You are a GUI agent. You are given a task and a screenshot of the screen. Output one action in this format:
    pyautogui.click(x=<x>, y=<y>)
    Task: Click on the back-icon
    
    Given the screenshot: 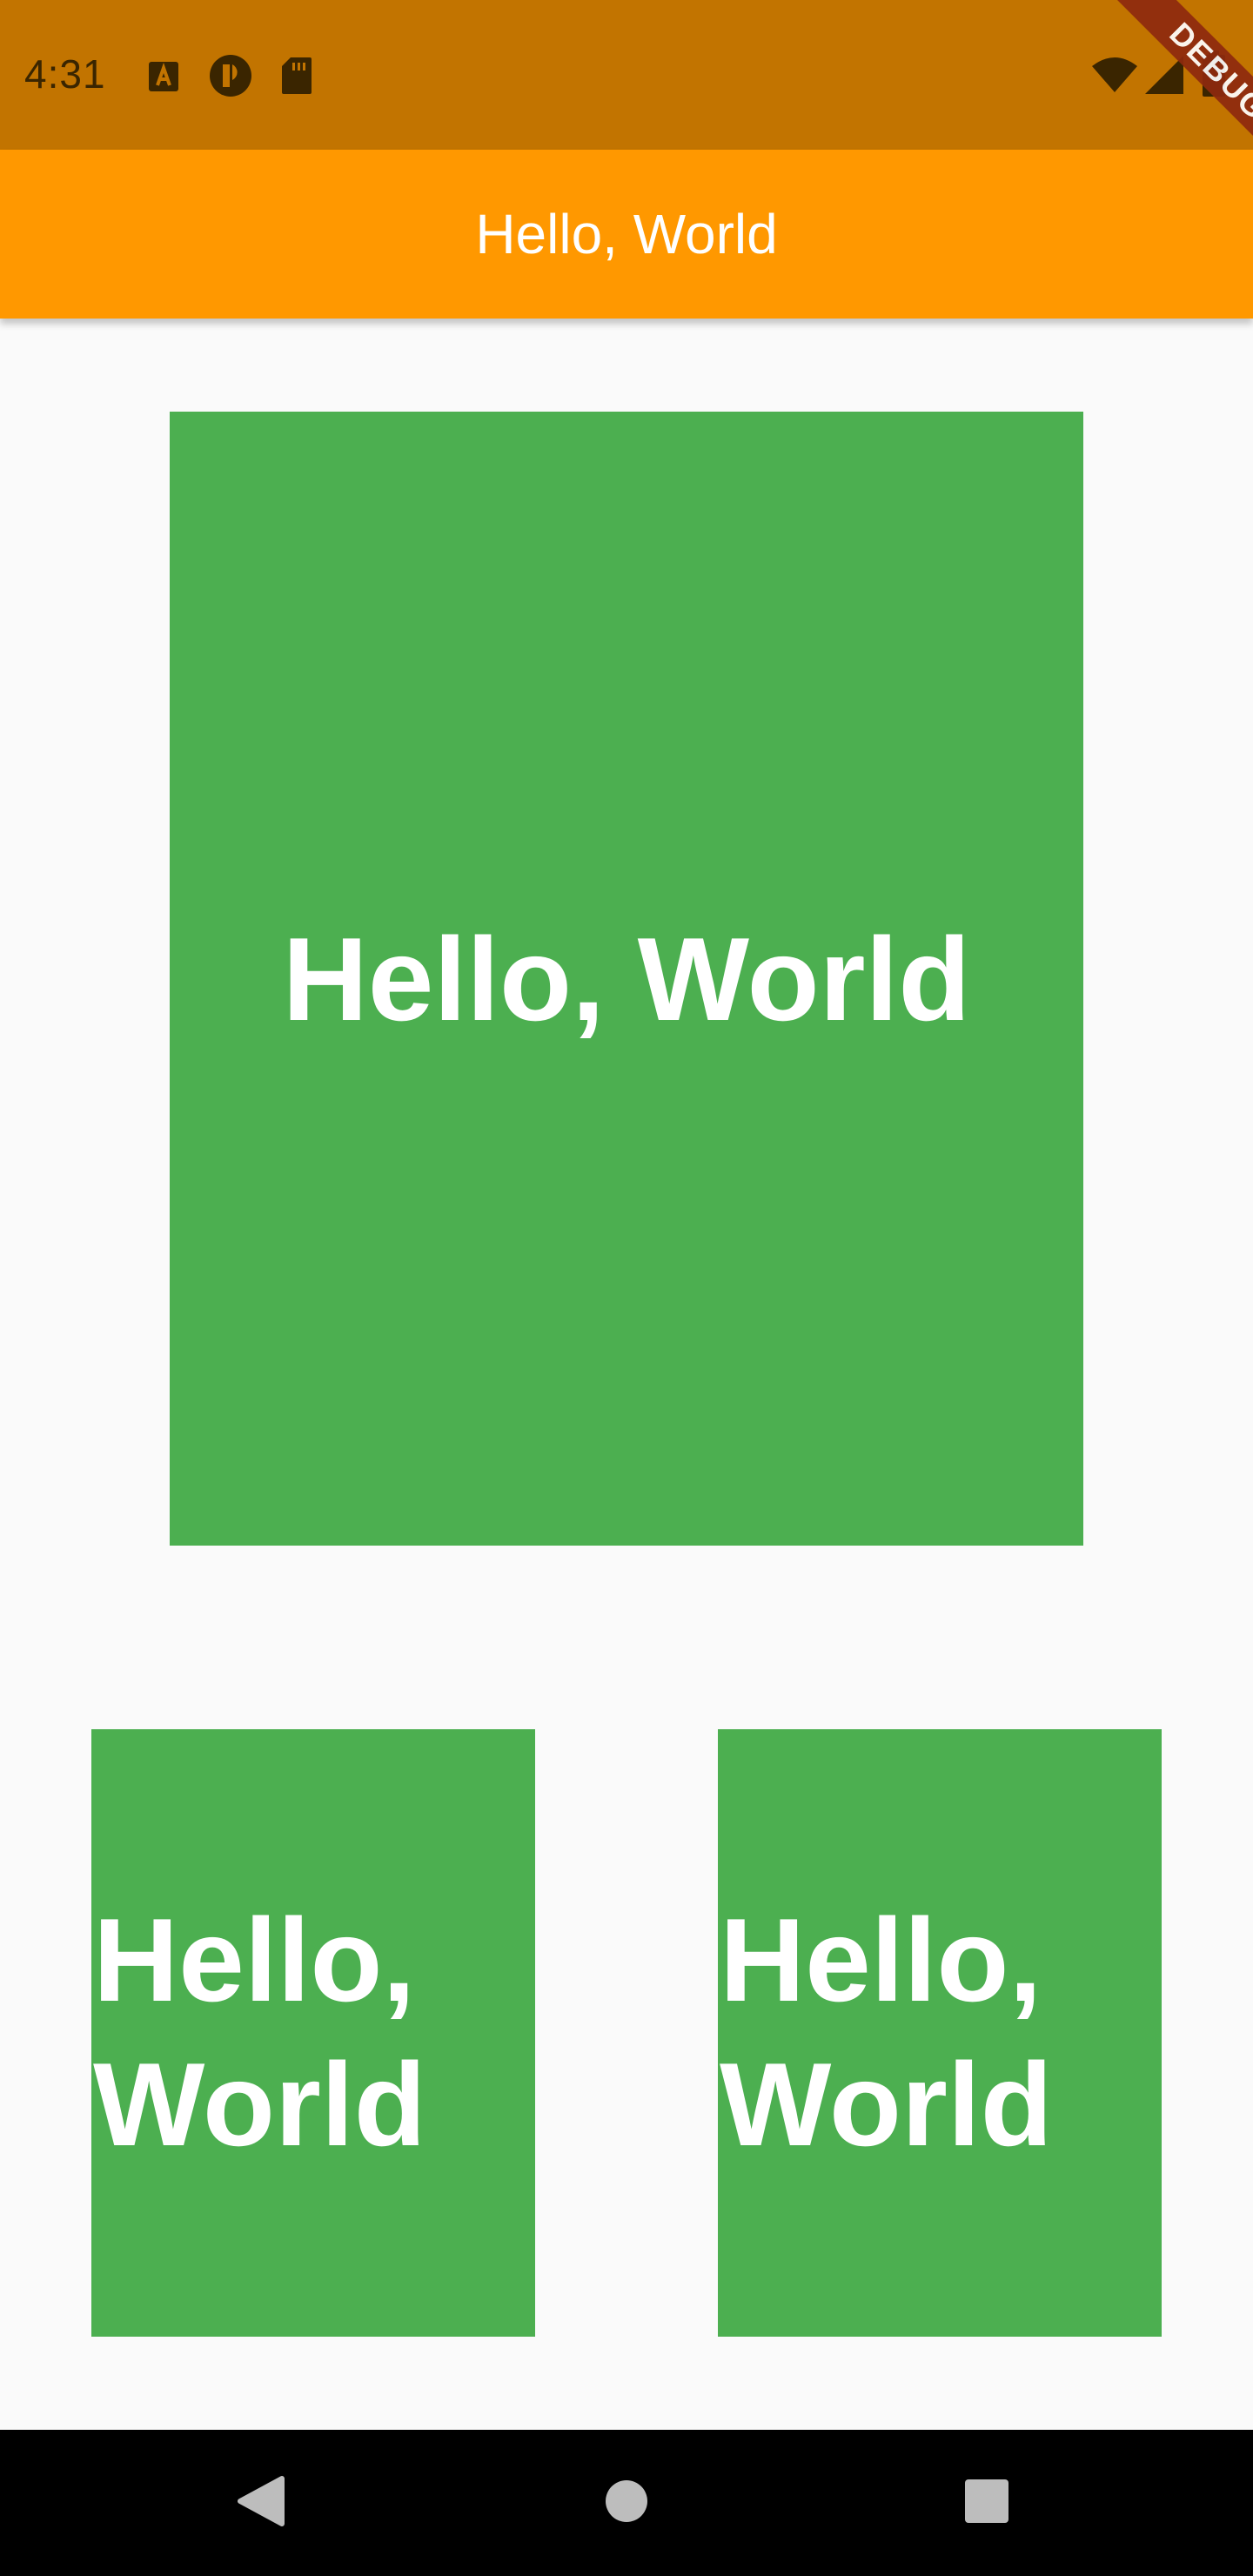 What is the action you would take?
    pyautogui.click(x=261, y=2504)
    